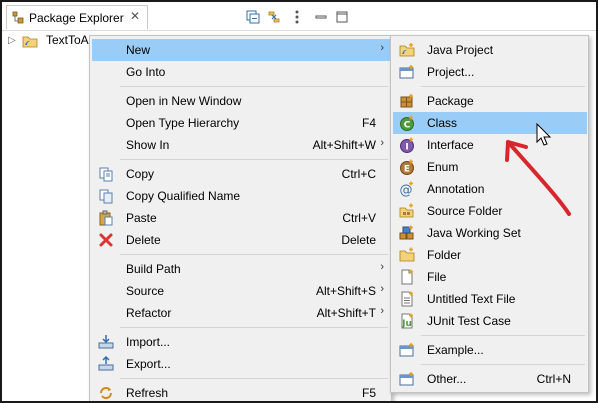 The height and width of the screenshot is (403, 598). I want to click on menu-item-label: Build Path, so click(153, 269).